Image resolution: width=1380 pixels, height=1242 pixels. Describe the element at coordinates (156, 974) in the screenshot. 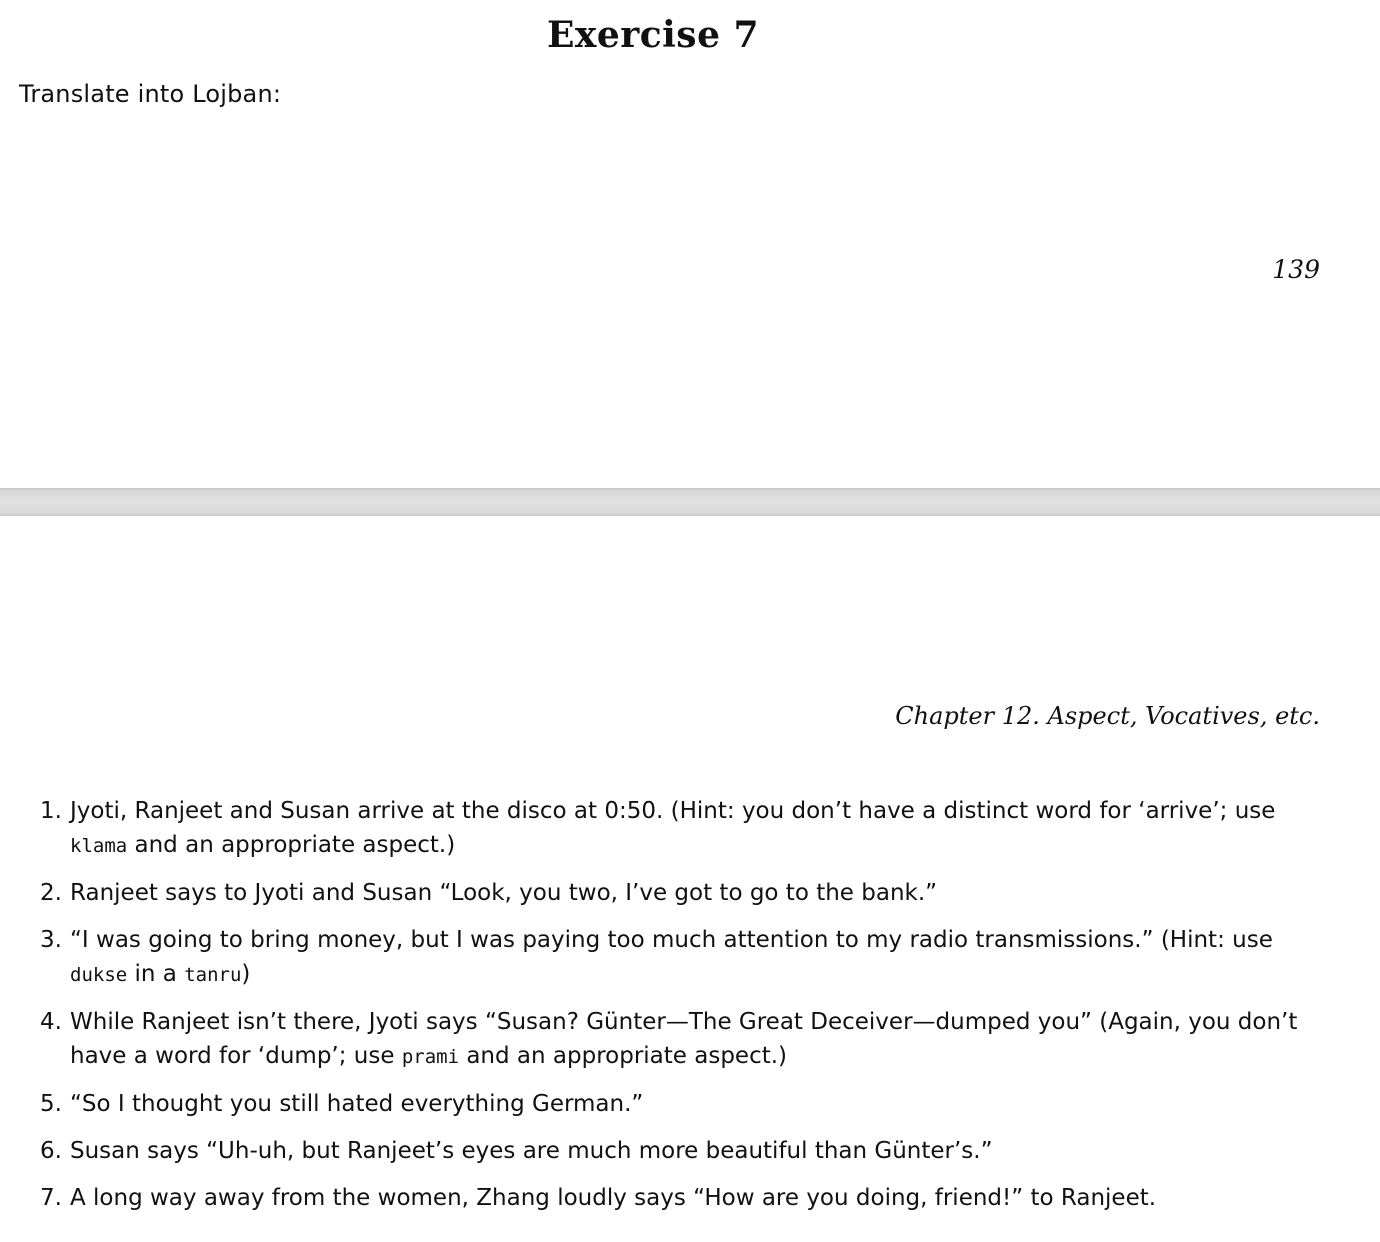

I see `item-text: in a` at that location.